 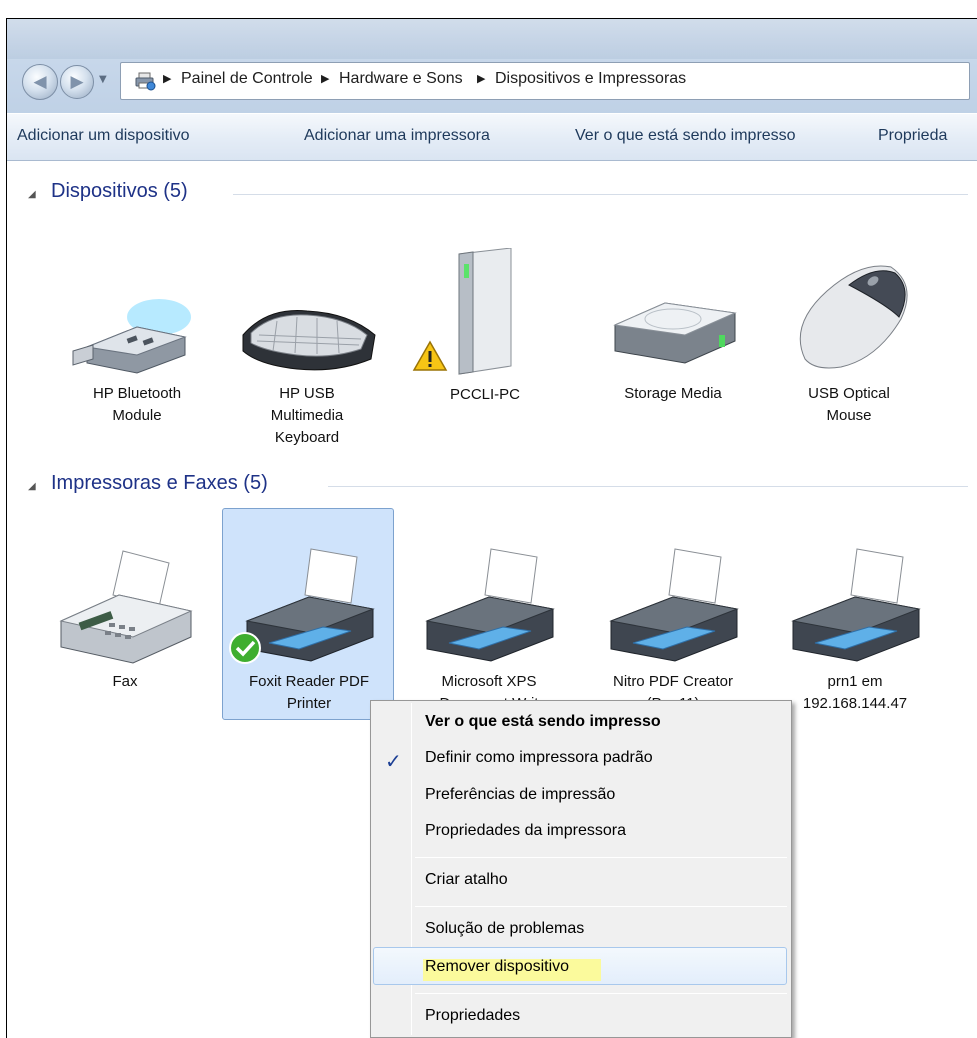 I want to click on add-device-button: Adicionar um dispositivo, so click(x=103, y=136).